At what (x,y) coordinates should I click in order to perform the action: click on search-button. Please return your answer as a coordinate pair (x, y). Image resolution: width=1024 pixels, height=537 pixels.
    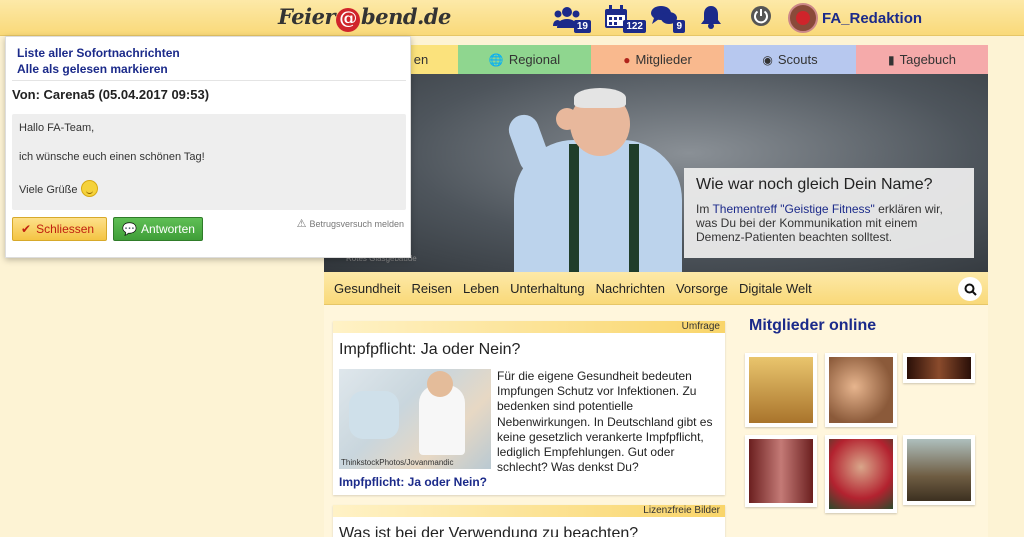
    Looking at the image, I should click on (970, 289).